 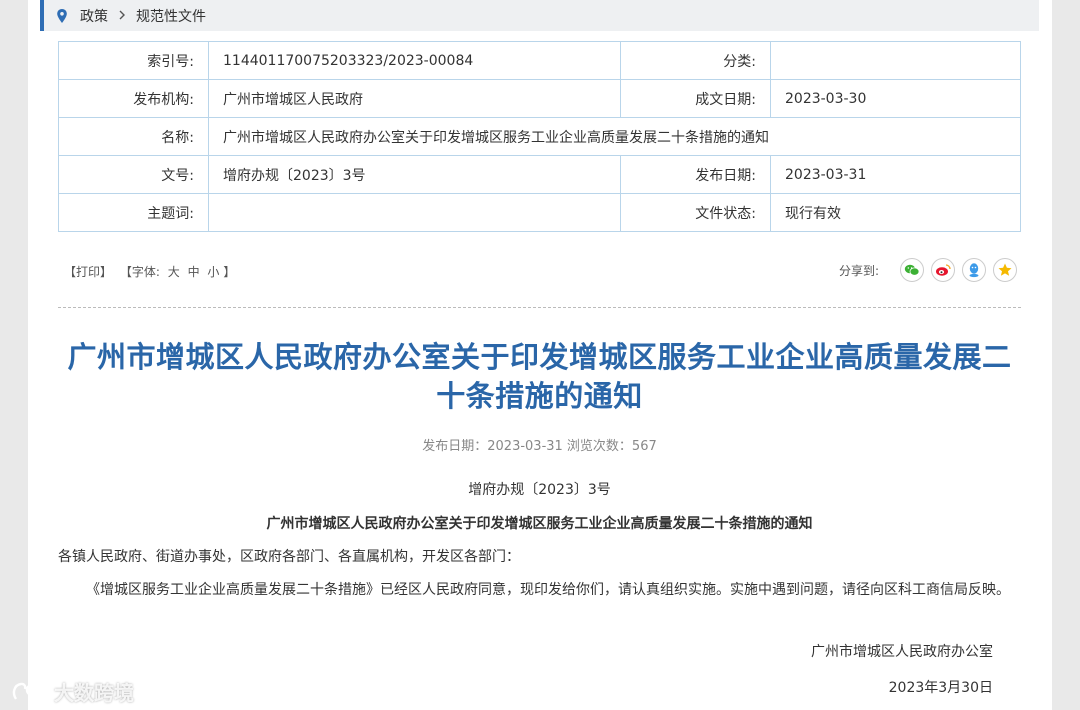 What do you see at coordinates (133, 174) in the screenshot?
I see `doc-no-label: 文号:` at bounding box center [133, 174].